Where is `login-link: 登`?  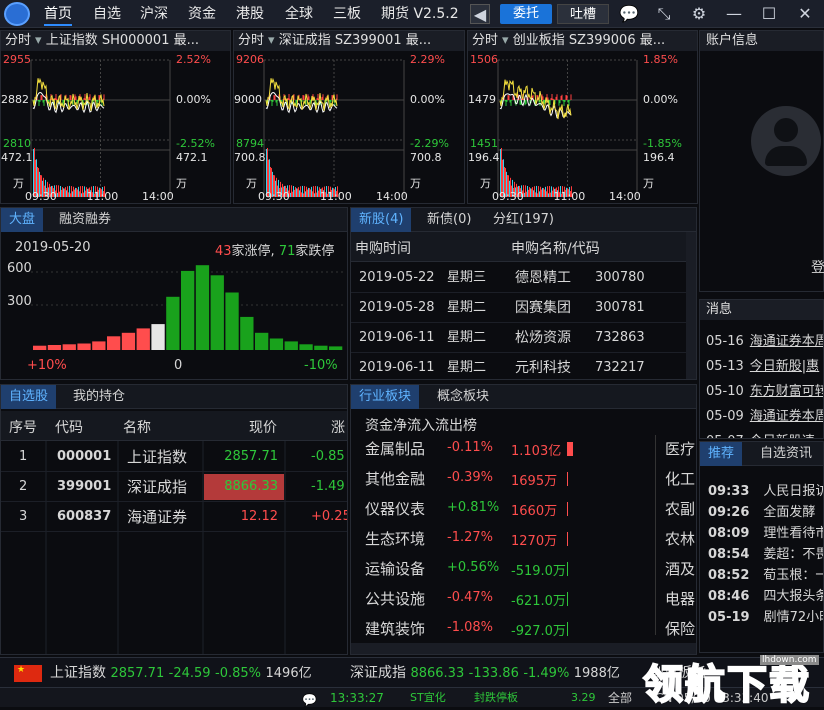 login-link: 登 is located at coordinates (817, 267).